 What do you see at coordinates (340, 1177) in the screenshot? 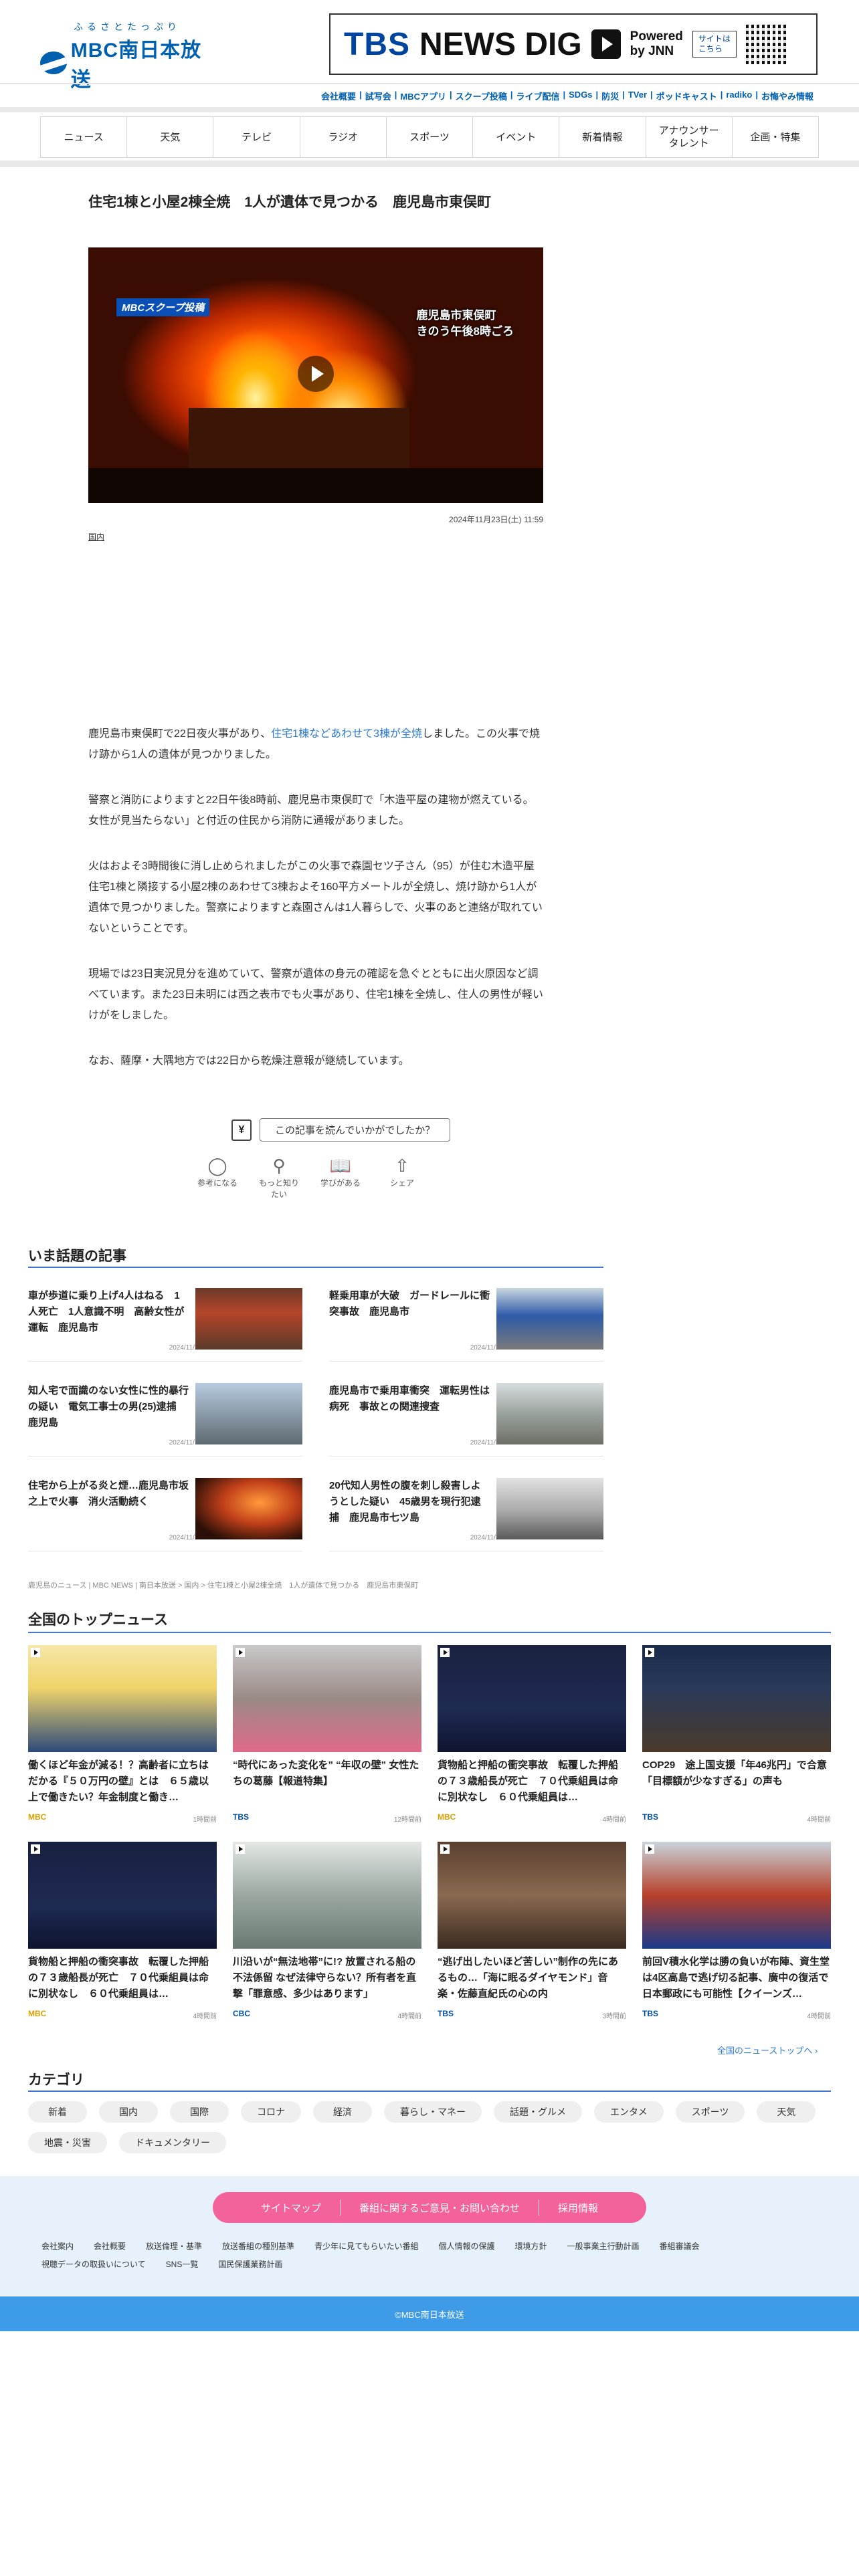
I see `reaction-learn: 📖 学びがある` at bounding box center [340, 1177].